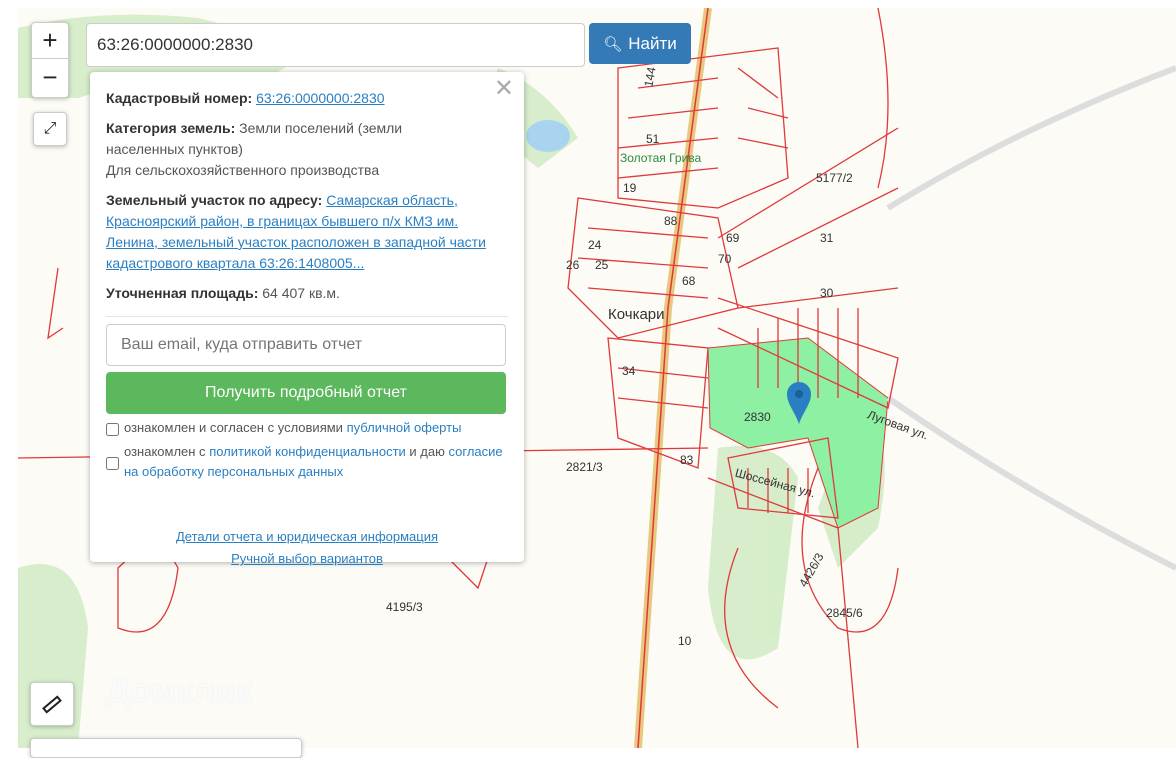 The width and height of the screenshot is (1176, 758). What do you see at coordinates (427, 451) in the screenshot?
I see `check2-mid: и даю` at bounding box center [427, 451].